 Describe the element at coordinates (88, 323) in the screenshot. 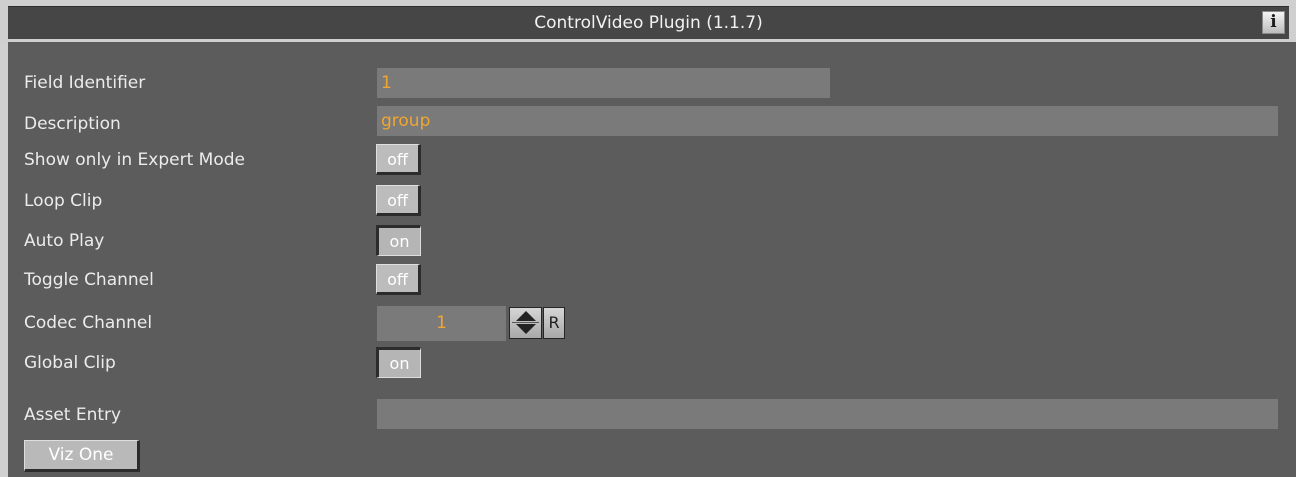

I see `codec-channel-label: Codec Channel` at that location.